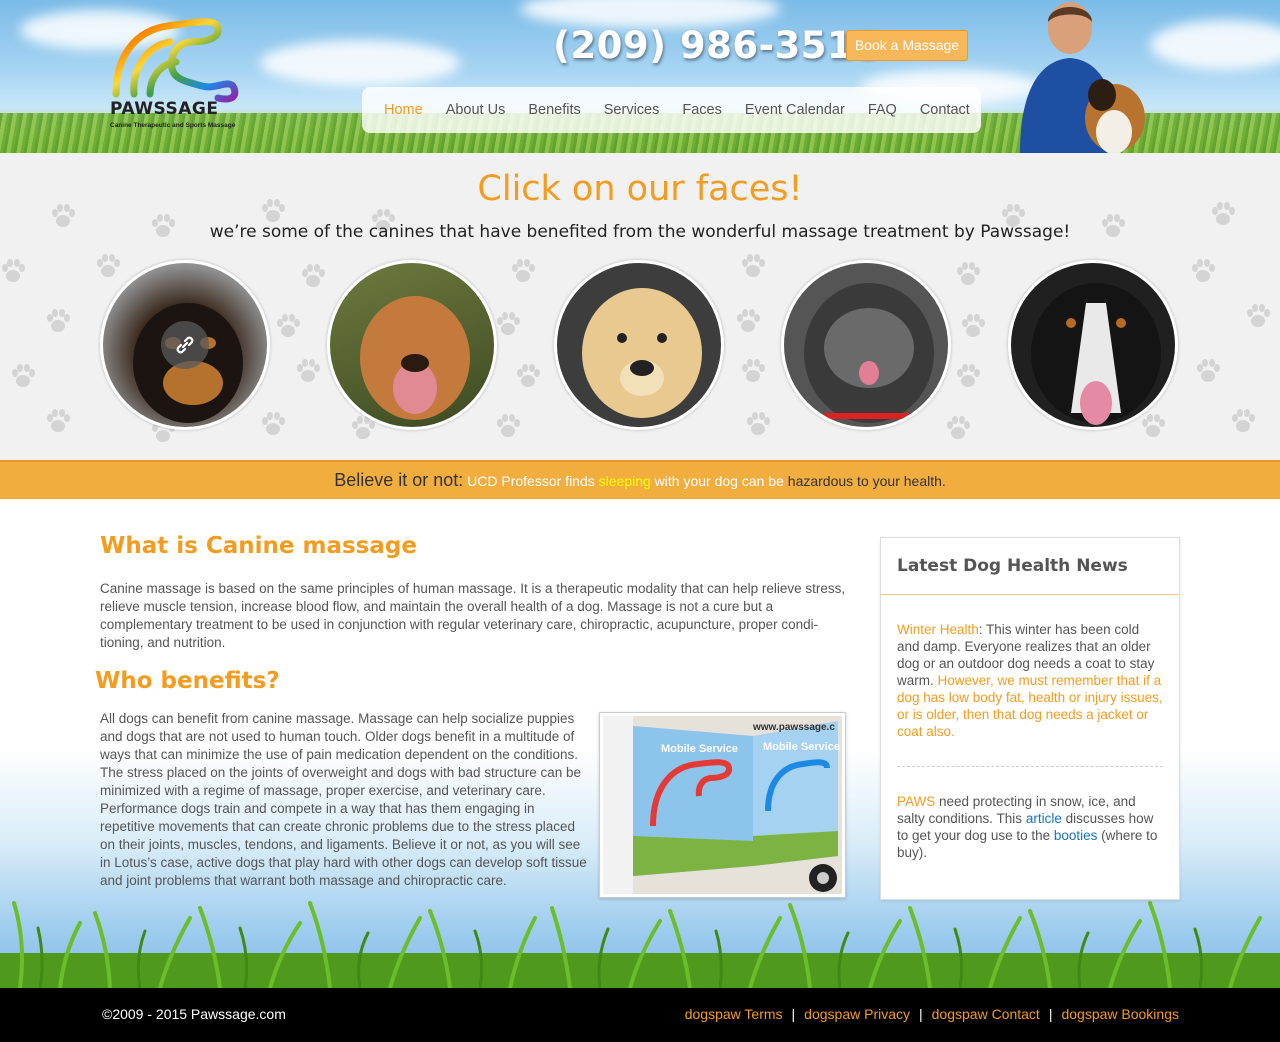 The height and width of the screenshot is (1042, 1280). What do you see at coordinates (734, 1014) in the screenshot?
I see `footer-link-terms: dogspaw Terms` at bounding box center [734, 1014].